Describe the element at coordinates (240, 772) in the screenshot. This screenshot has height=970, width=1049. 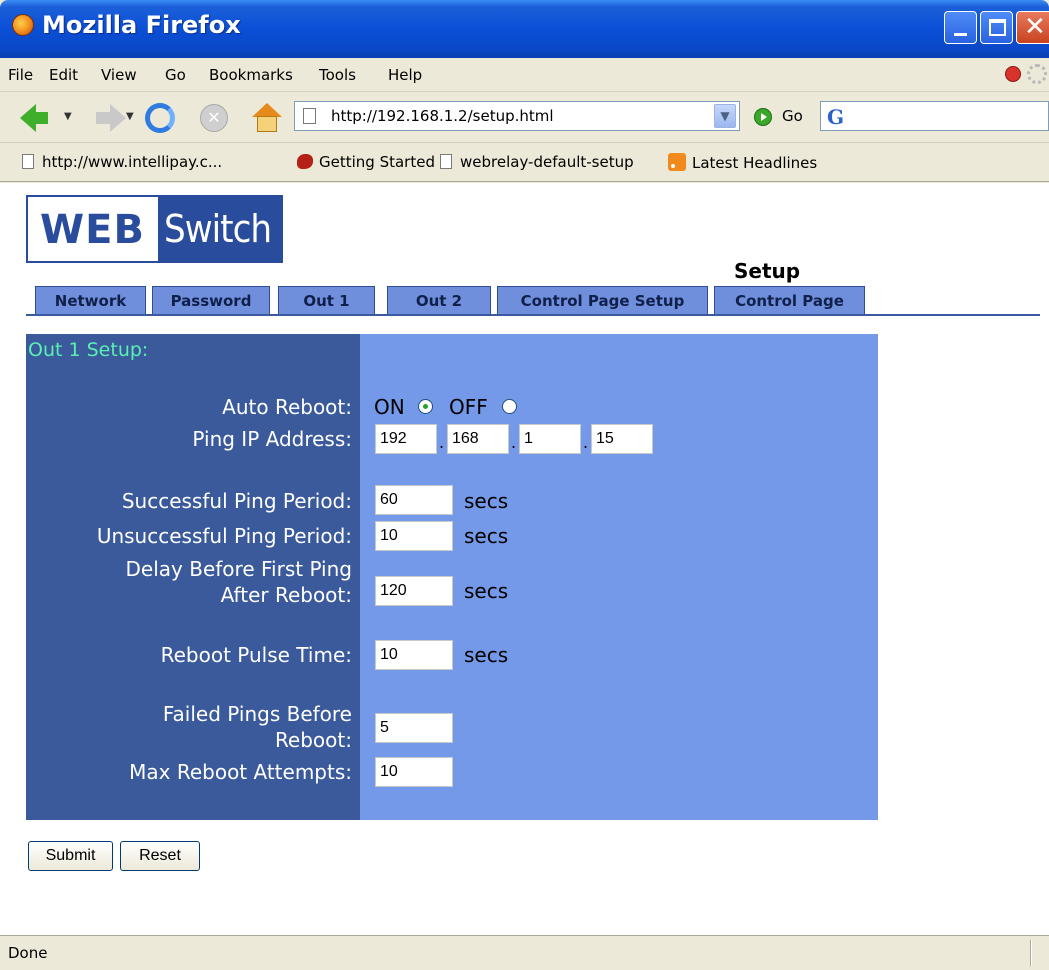
I see `max-reboot-label: Max Reboot Attempts:` at that location.